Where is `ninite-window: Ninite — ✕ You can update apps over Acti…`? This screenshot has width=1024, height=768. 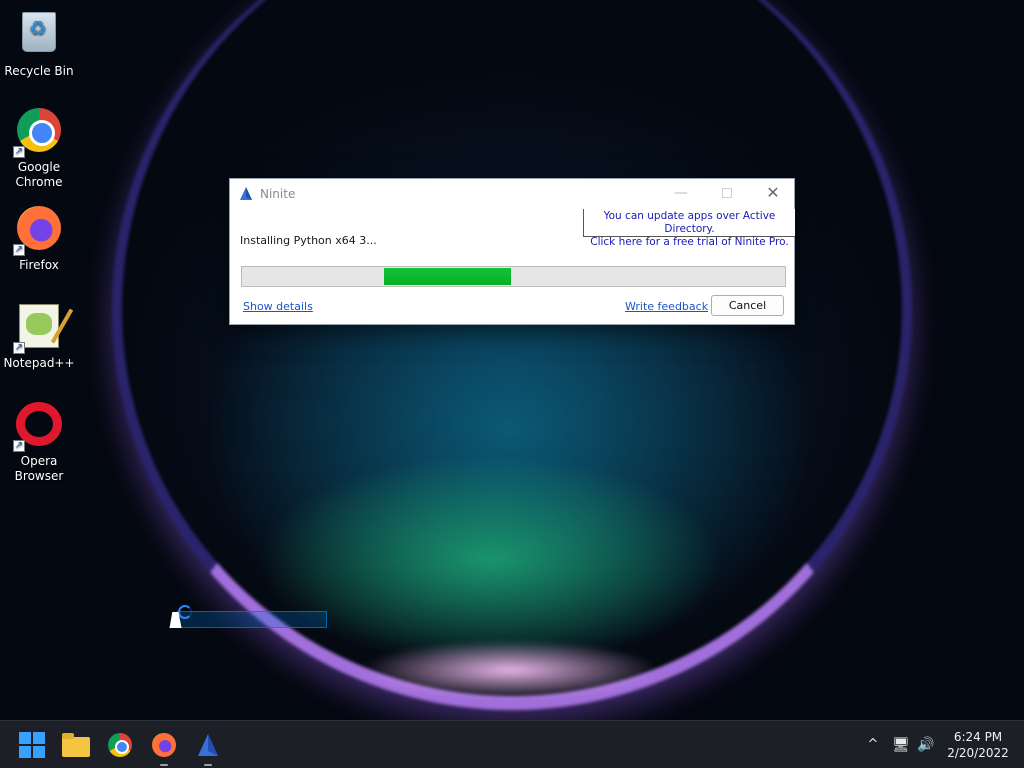
ninite-window: Ninite — ✕ You can update apps over Acti… is located at coordinates (512, 251).